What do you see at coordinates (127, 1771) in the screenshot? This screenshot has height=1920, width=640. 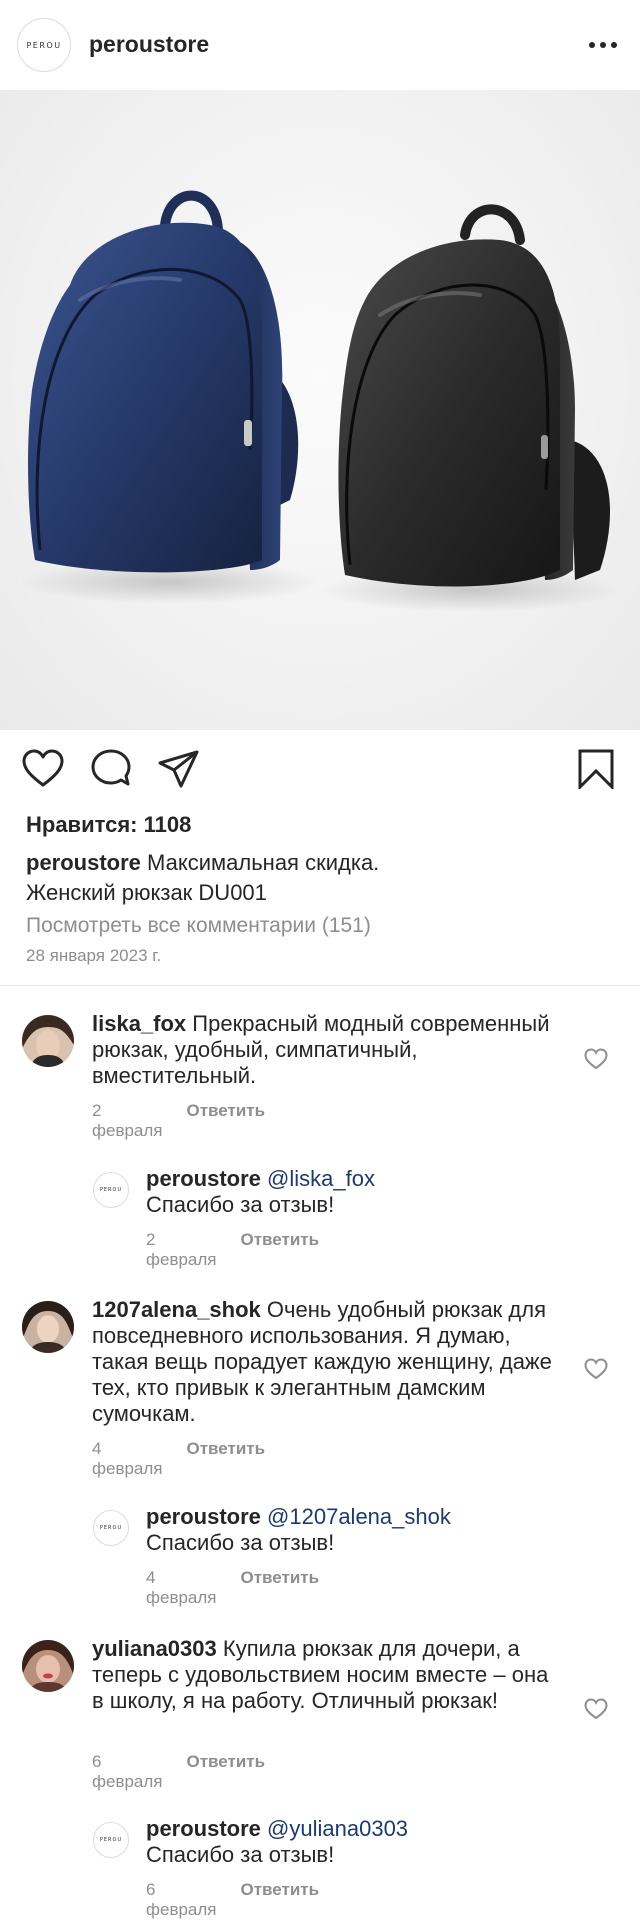 I see `comment-date: 6 февраля` at bounding box center [127, 1771].